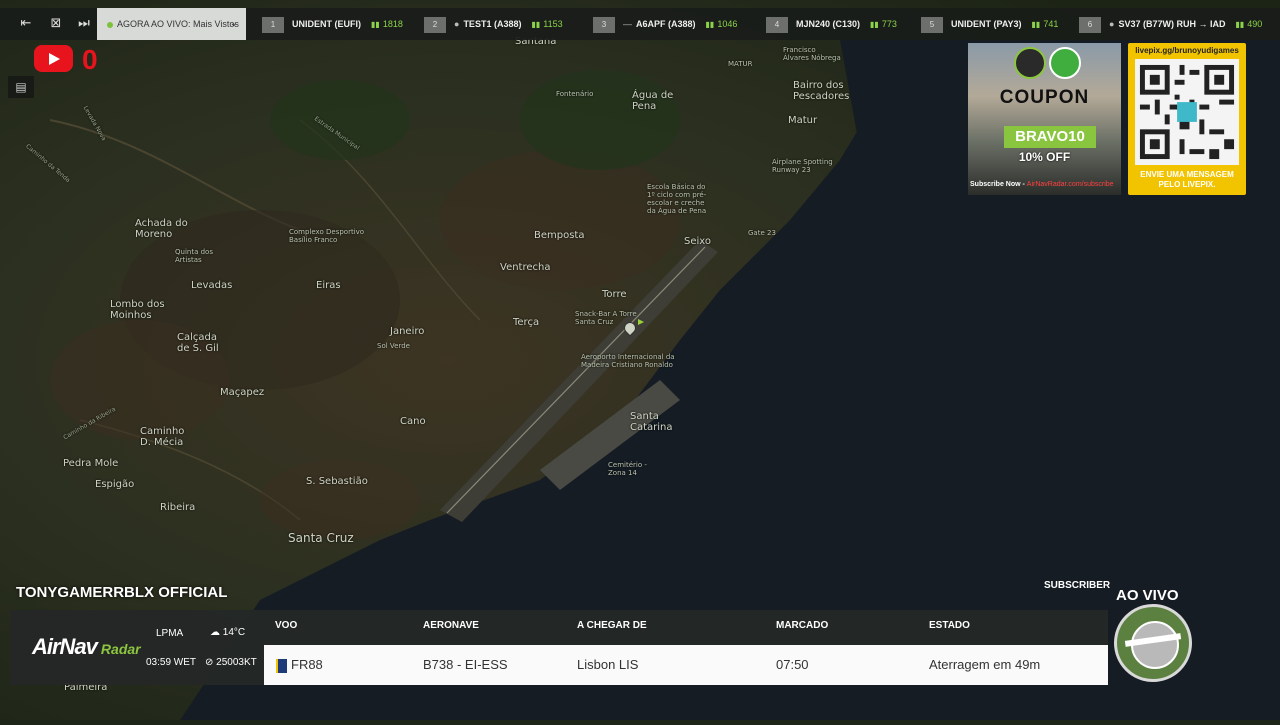  What do you see at coordinates (115, 484) in the screenshot?
I see `map-label: Espigão` at bounding box center [115, 484].